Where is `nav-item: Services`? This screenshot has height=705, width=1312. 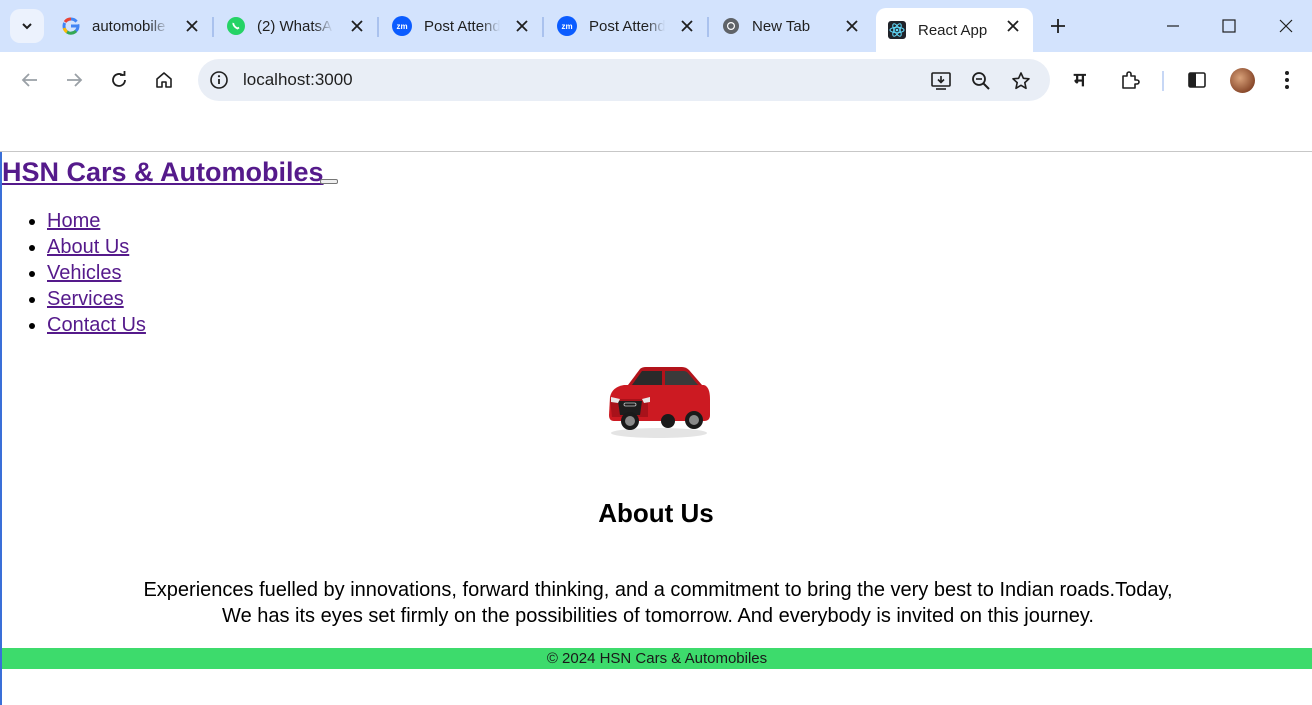 nav-item: Services is located at coordinates (96, 299).